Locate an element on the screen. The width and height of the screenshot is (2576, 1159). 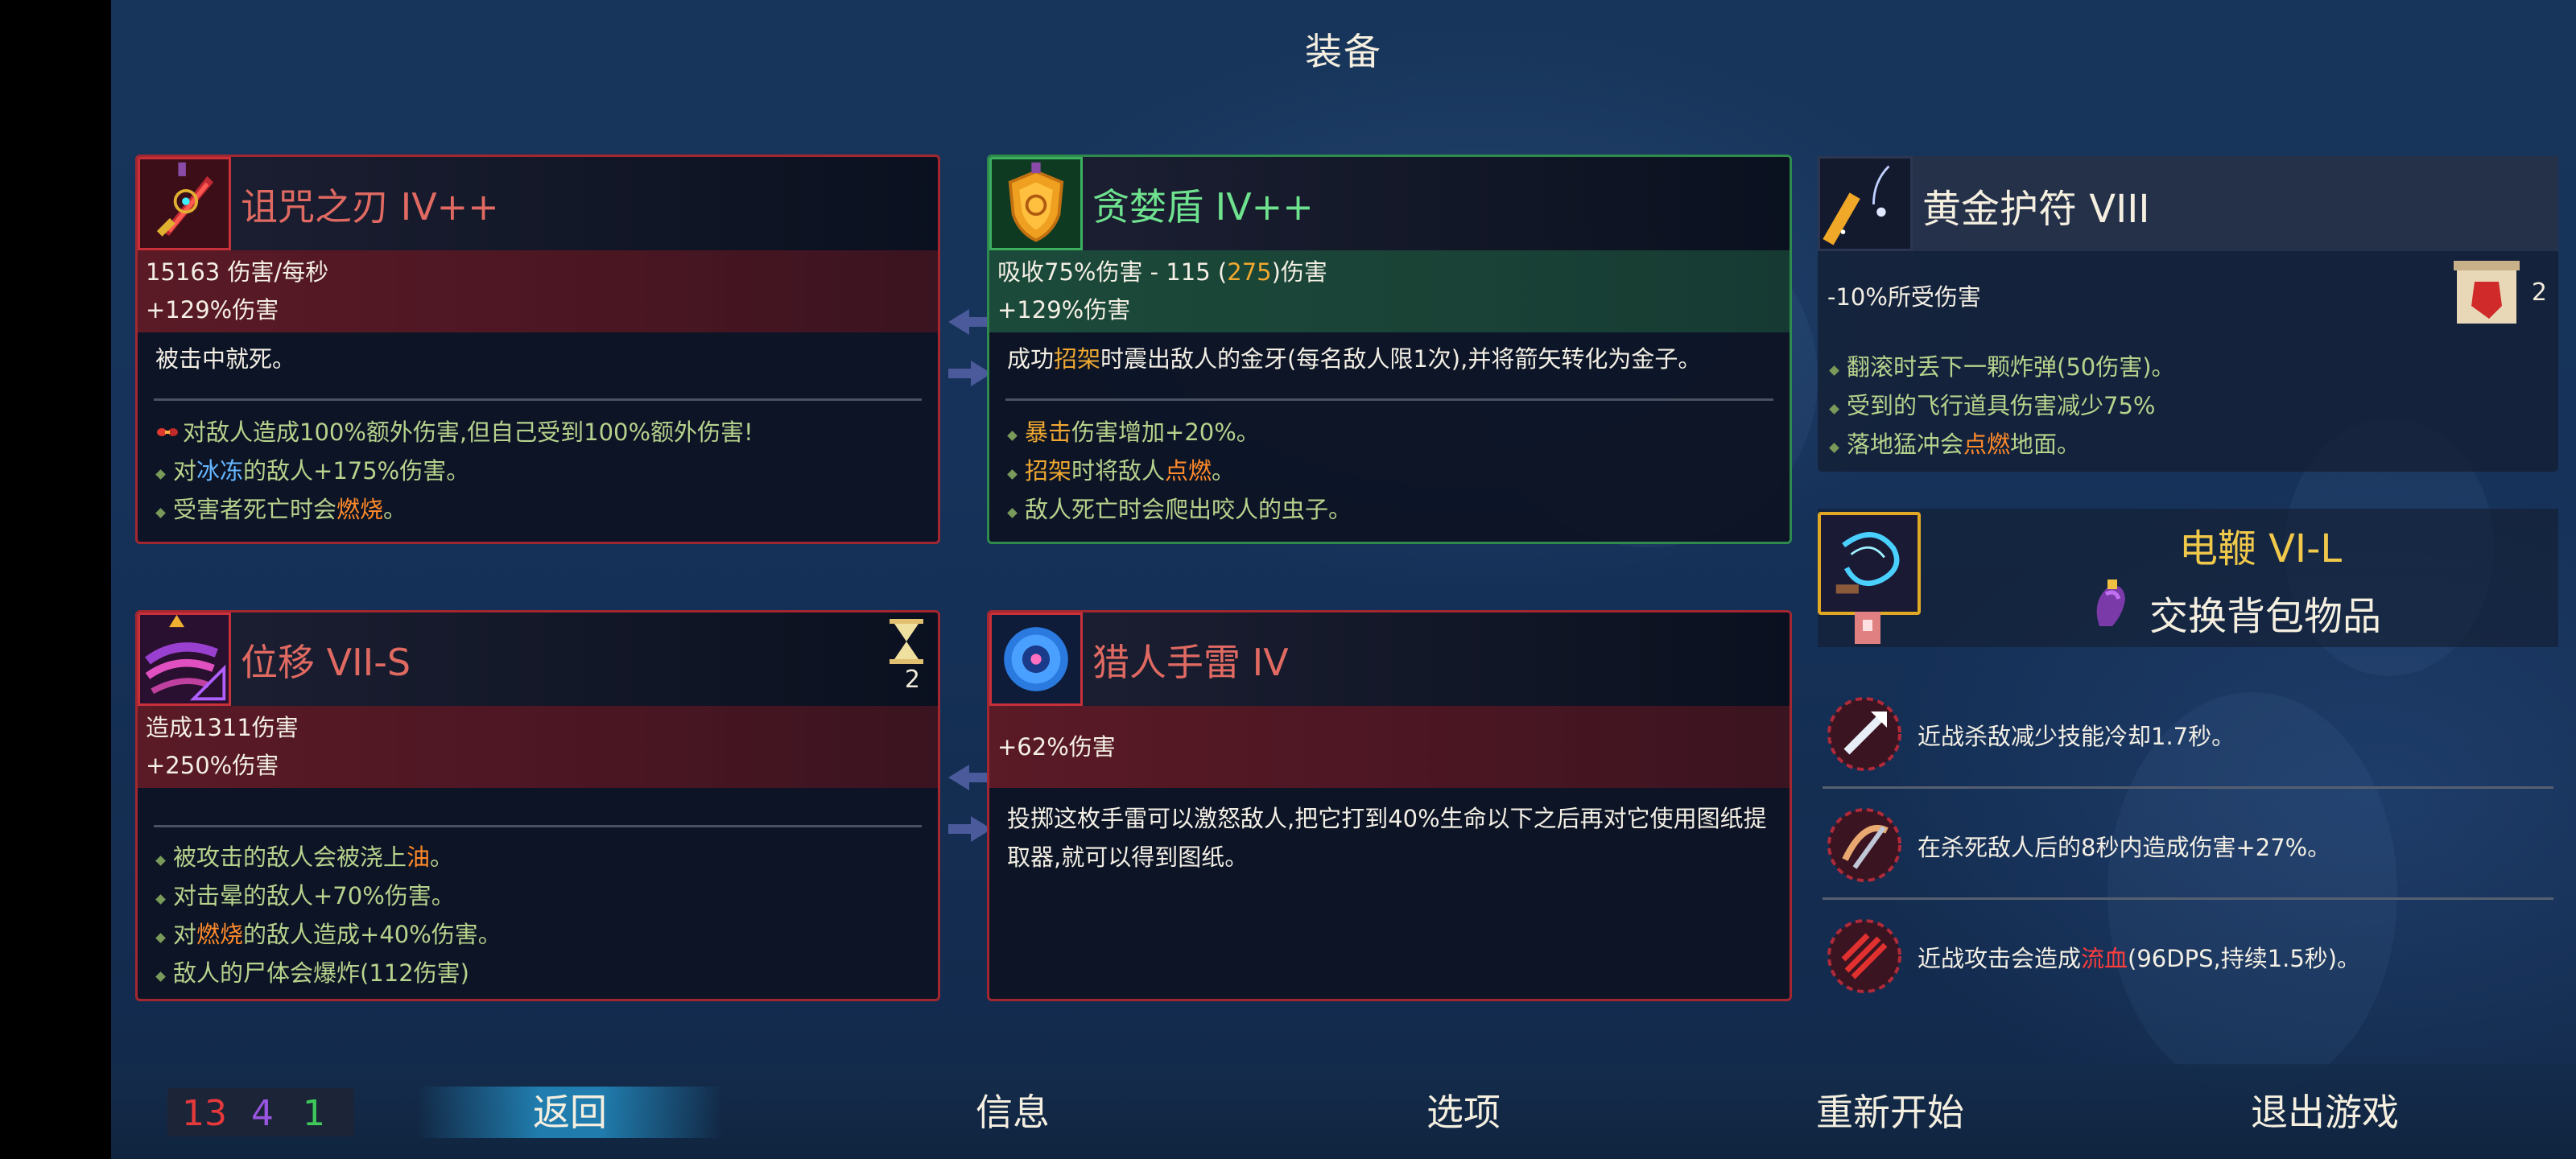
affix-item: 敌人死亡时会爬出咬人的虫子。 is located at coordinates (1394, 509).